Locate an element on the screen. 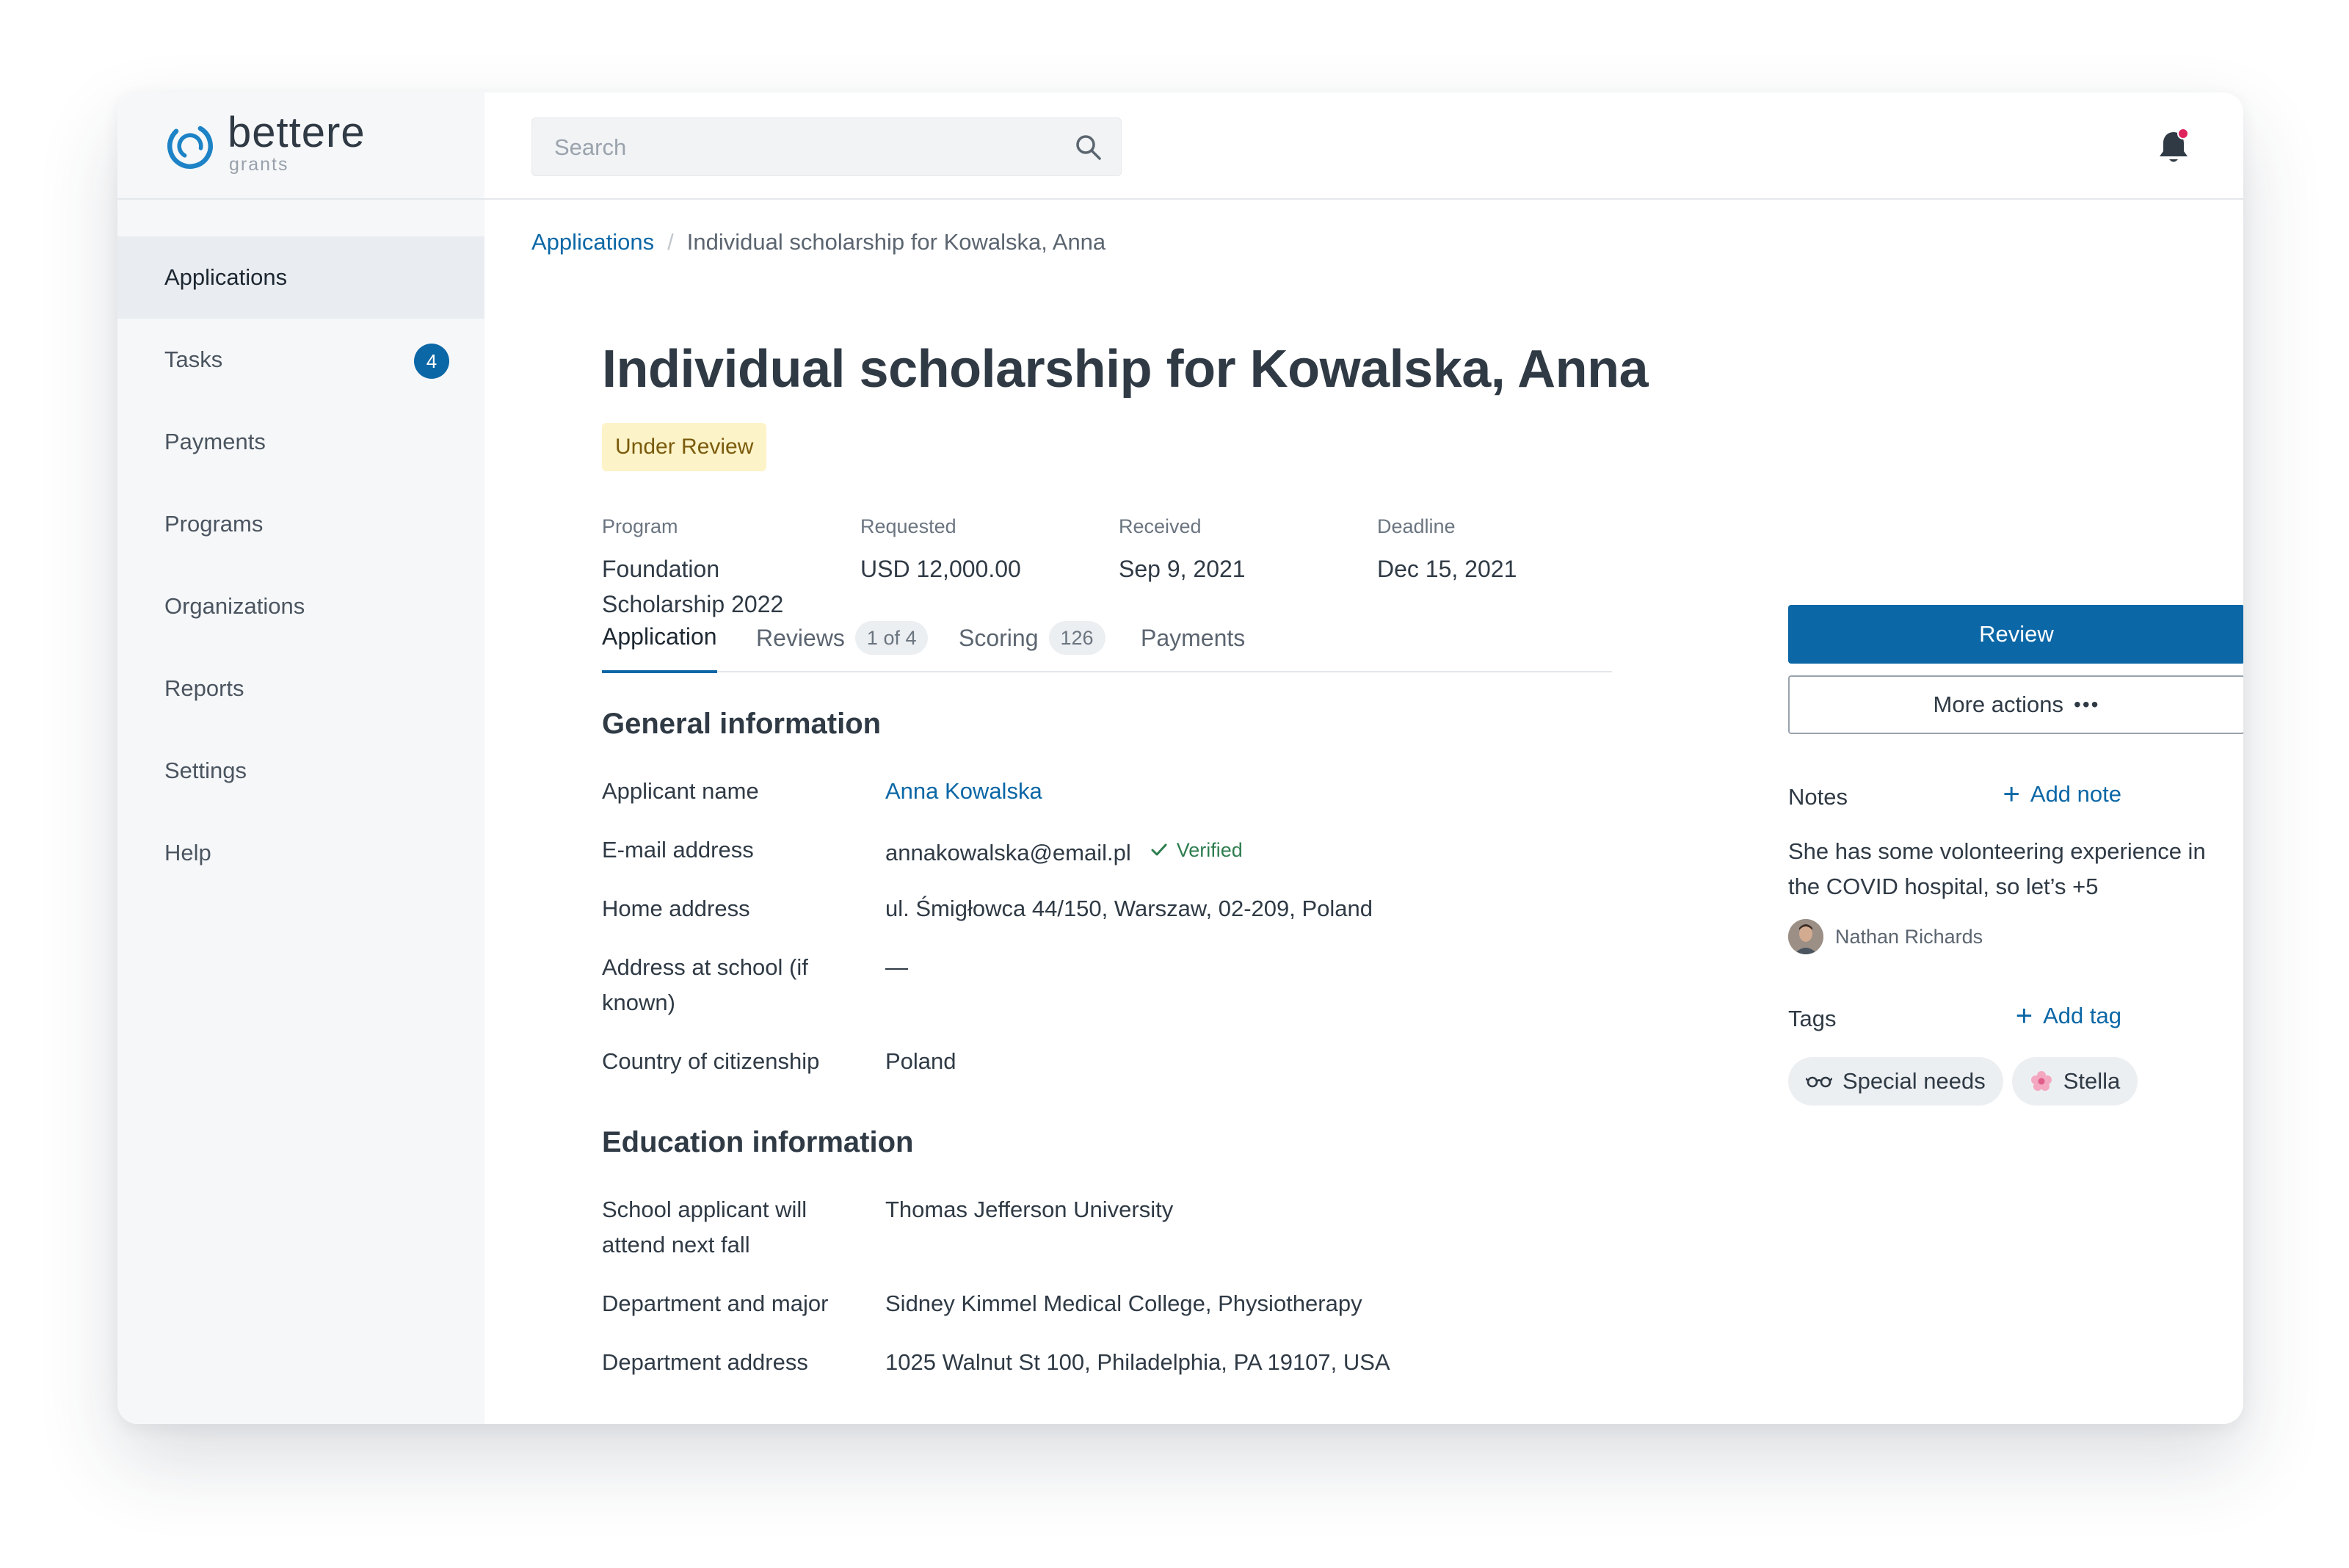 Image resolution: width=2349 pixels, height=1568 pixels. sidebar-item-payments: Payments is located at coordinates (300, 442).